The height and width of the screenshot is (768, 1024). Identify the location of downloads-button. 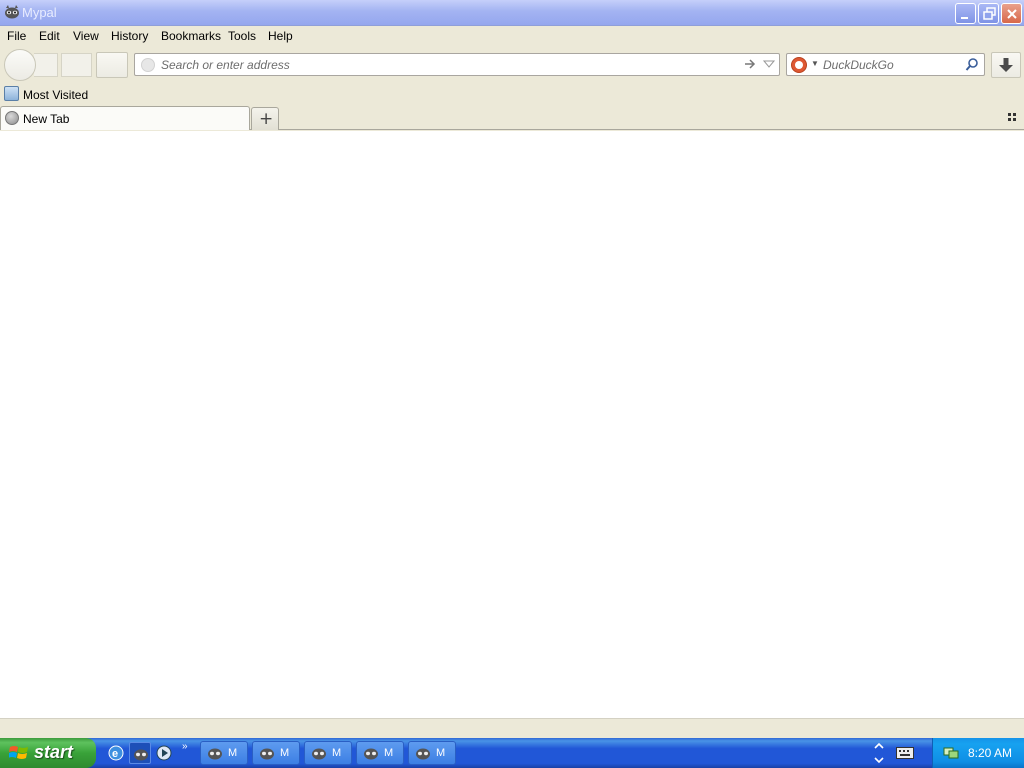
(1006, 65).